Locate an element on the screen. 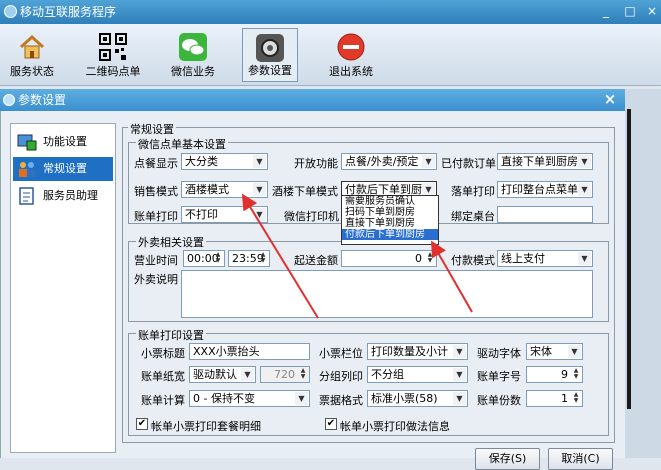 The image size is (661, 470). annotation-arrows is located at coordinates (357, 256).